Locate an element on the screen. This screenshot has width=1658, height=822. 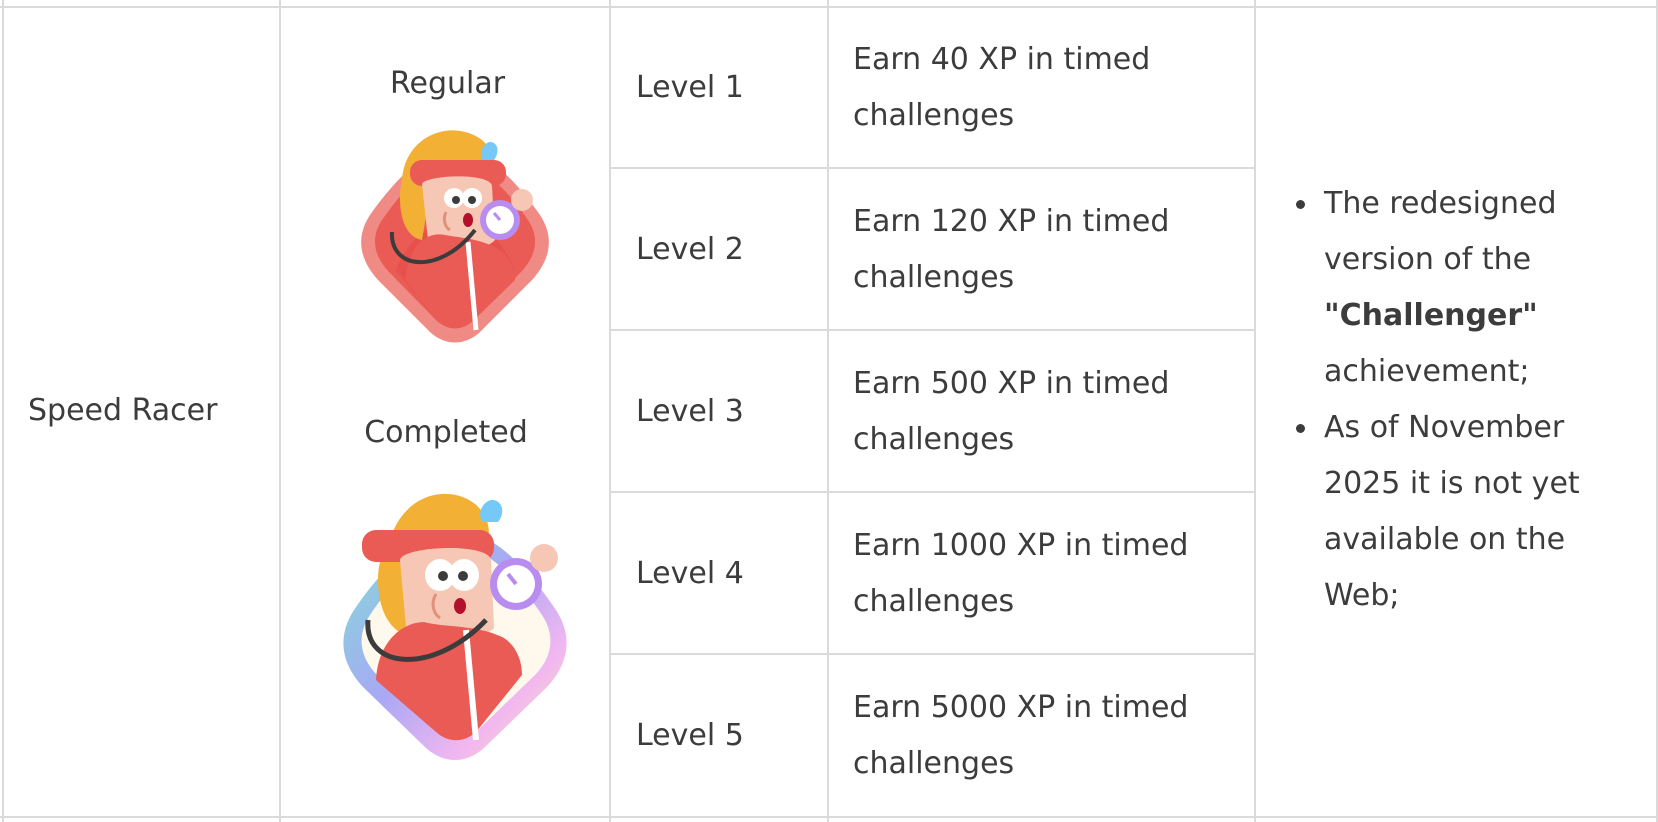
speed-racer-regular-badge-icon is located at coordinates (455, 236).